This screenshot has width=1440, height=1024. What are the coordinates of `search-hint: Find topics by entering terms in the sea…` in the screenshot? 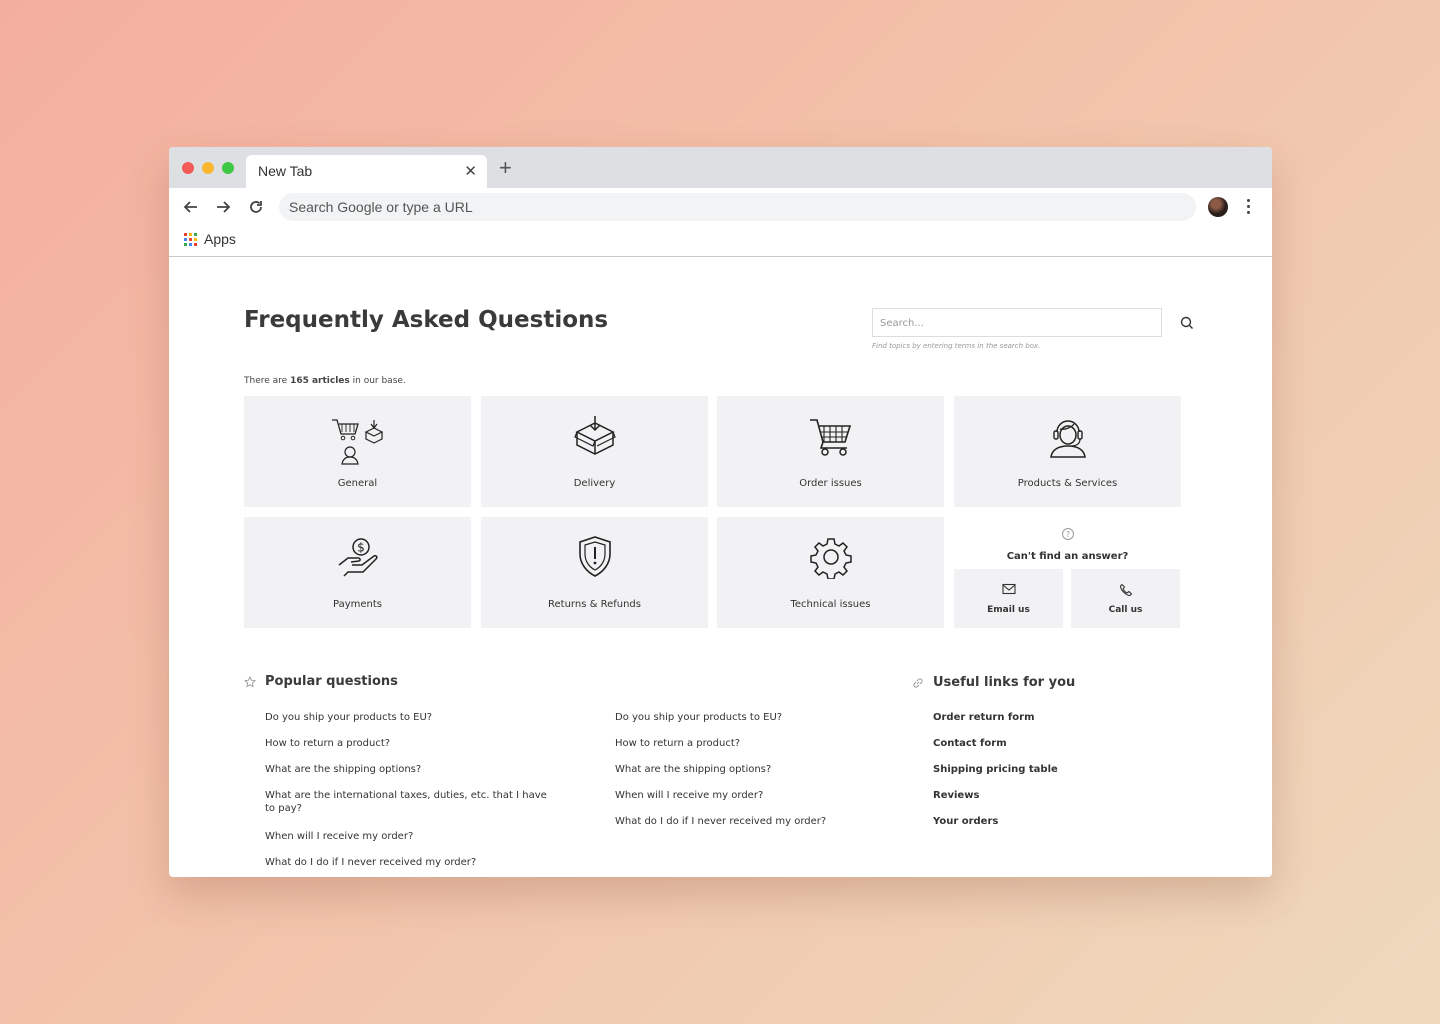 It's located at (956, 346).